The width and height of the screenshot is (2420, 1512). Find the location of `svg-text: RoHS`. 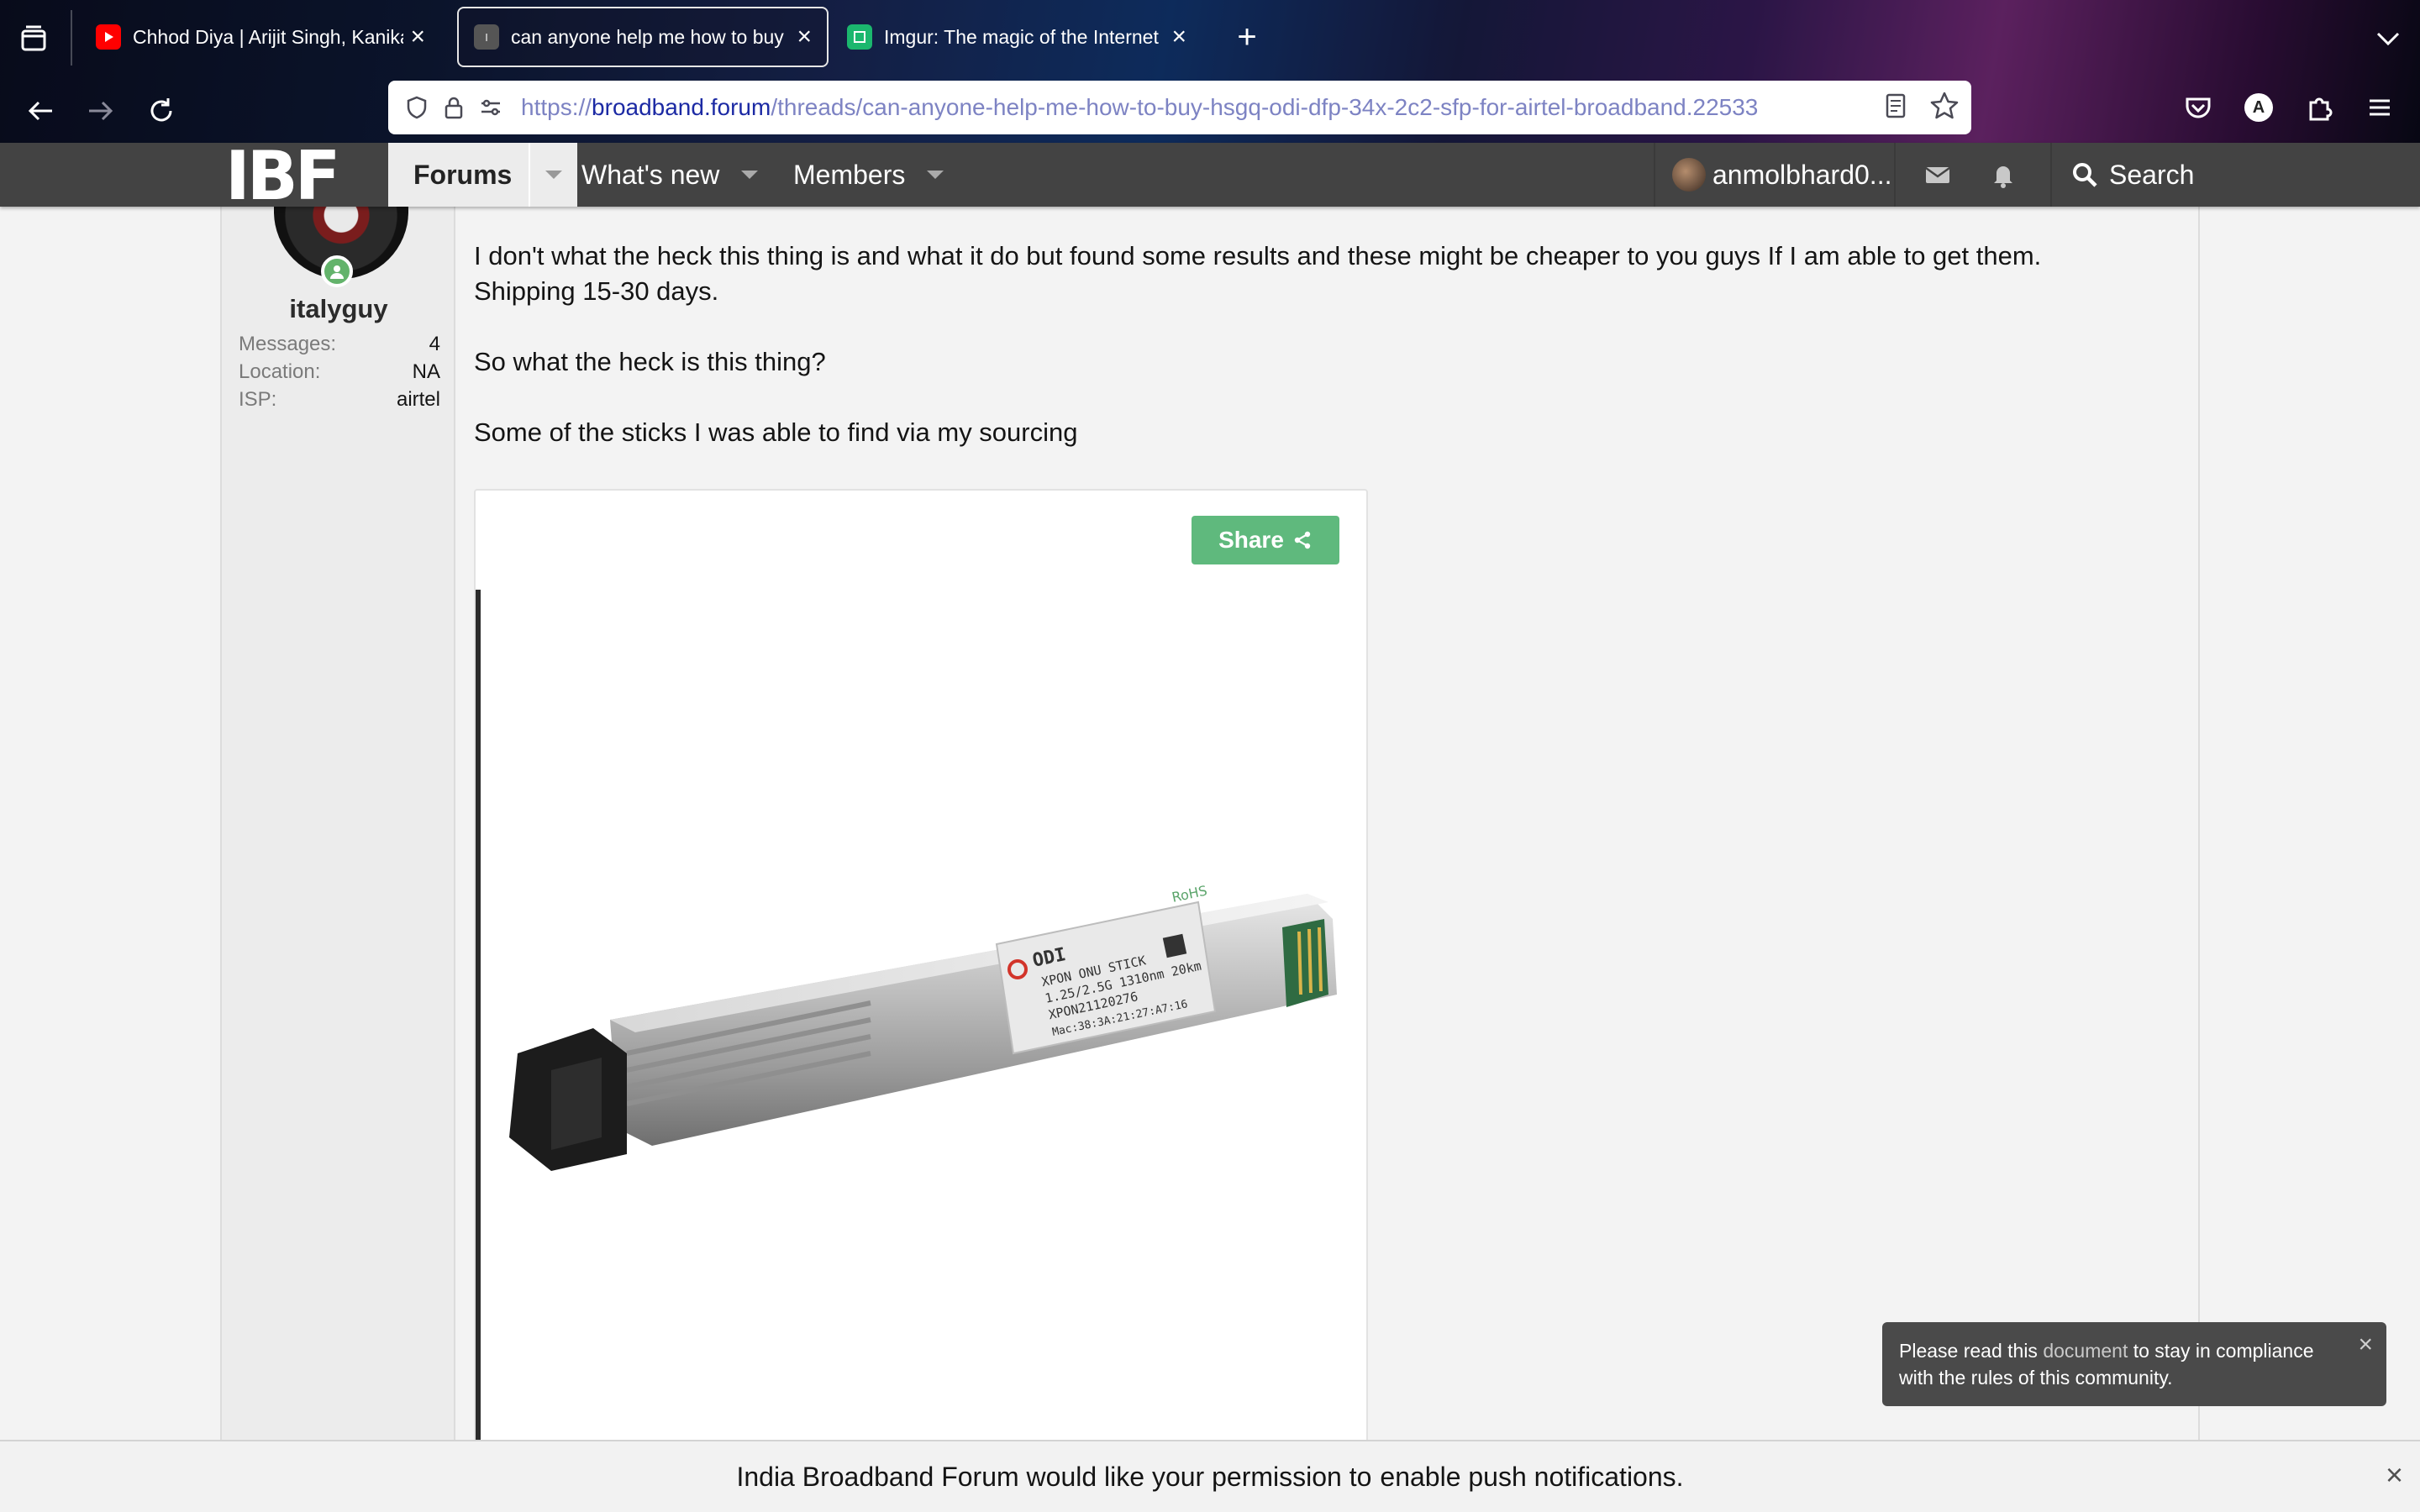

svg-text: RoHS is located at coordinates (1189, 894).